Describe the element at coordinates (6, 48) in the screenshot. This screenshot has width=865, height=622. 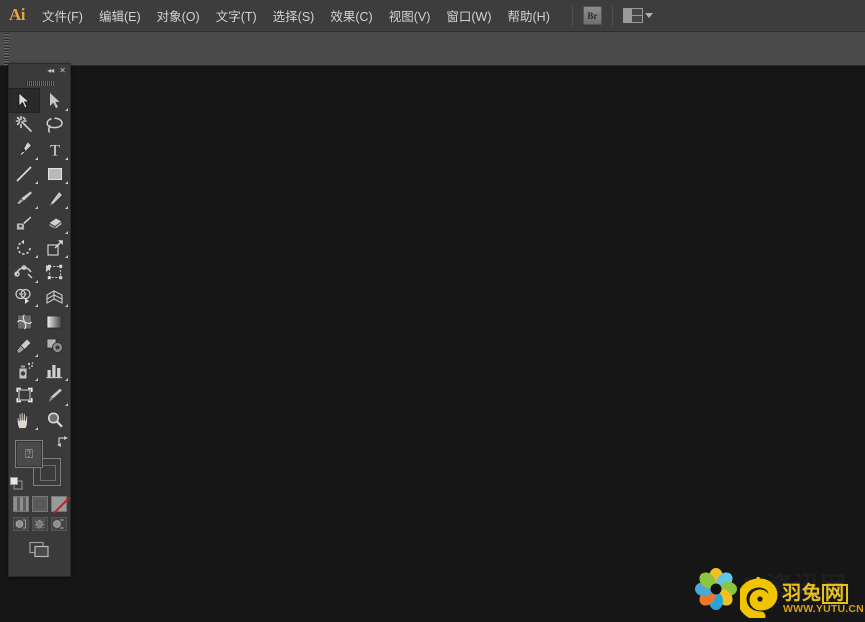
I see `panel-grabber` at that location.